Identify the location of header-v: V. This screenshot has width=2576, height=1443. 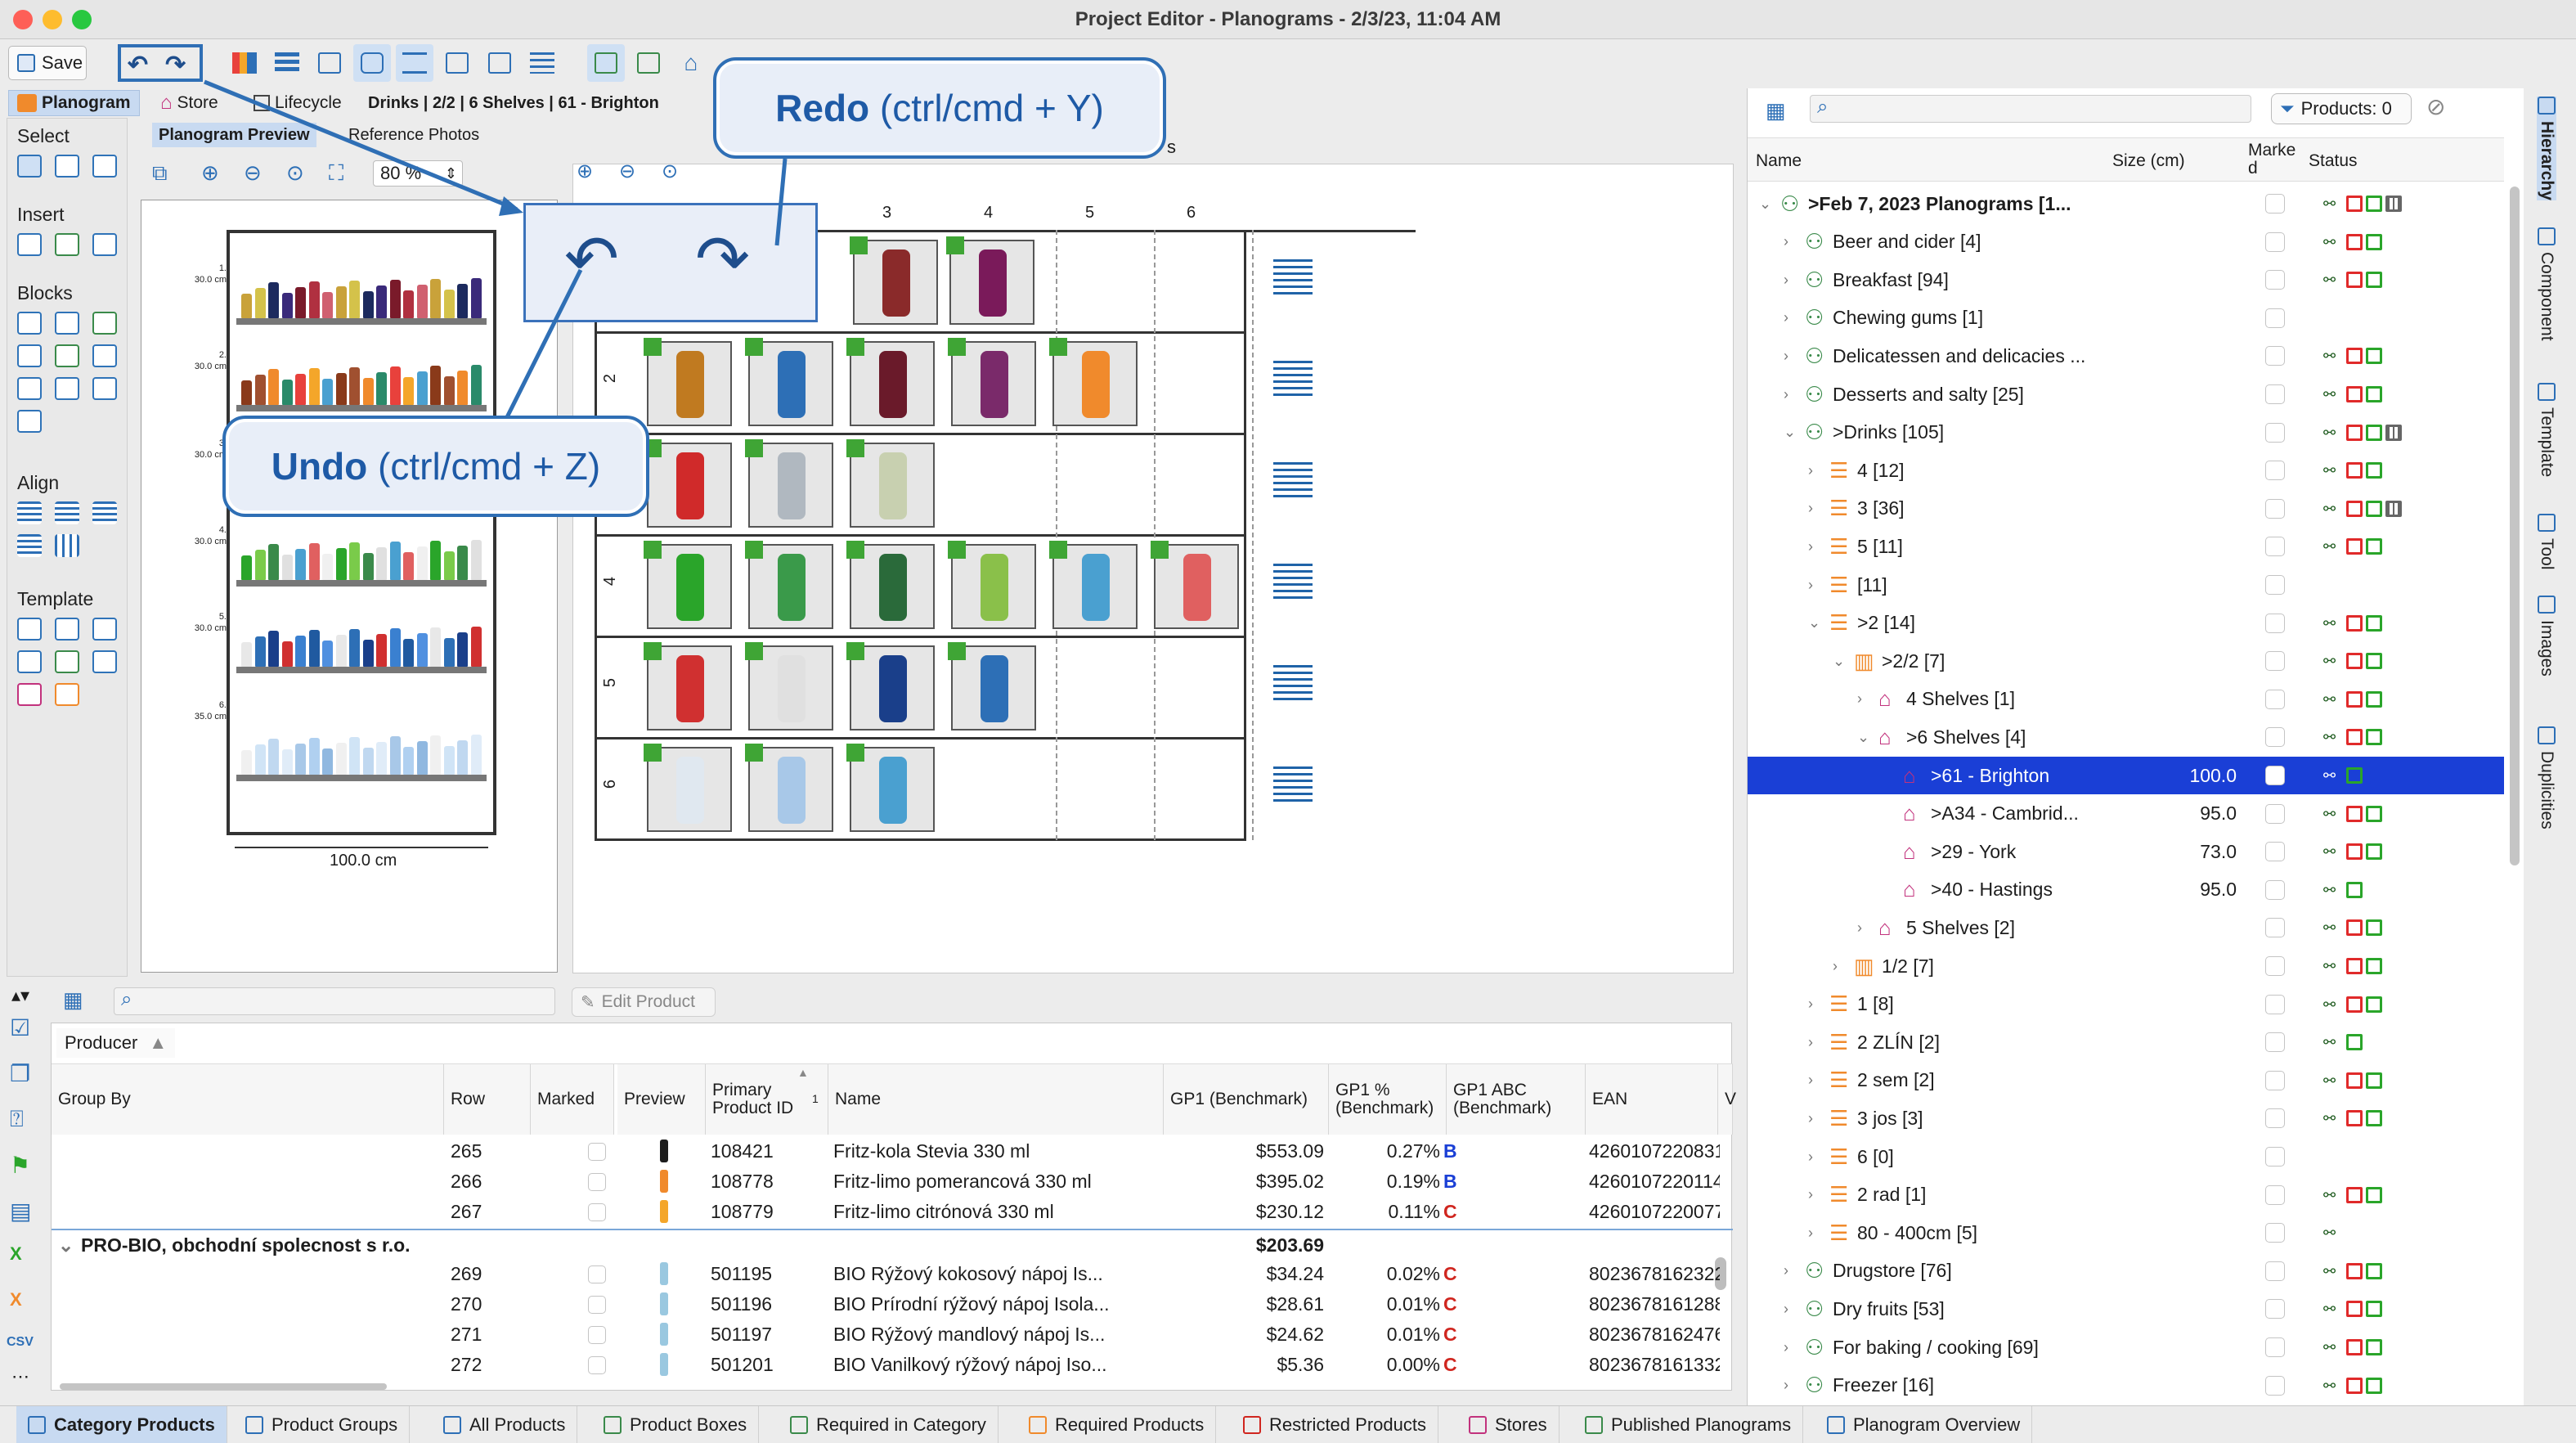
(1727, 1099).